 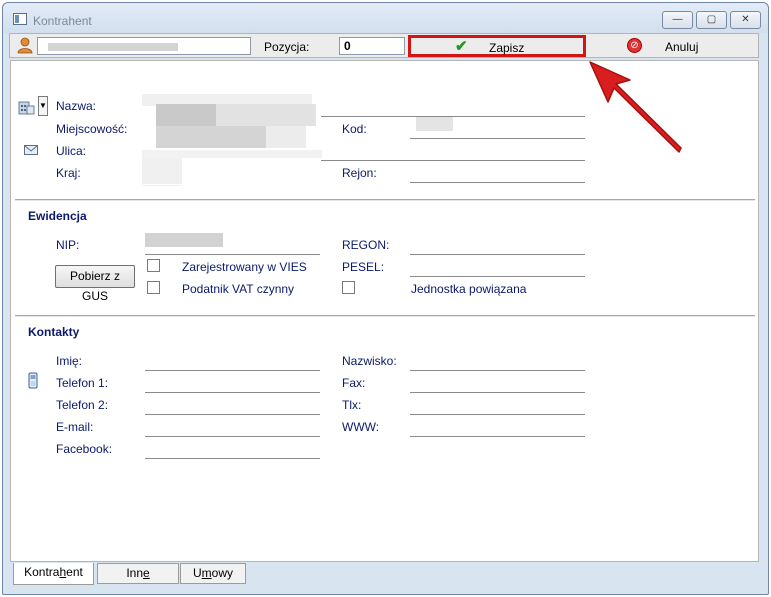 I want to click on vies-label: Zarejestrowany w VIES, so click(x=244, y=267).